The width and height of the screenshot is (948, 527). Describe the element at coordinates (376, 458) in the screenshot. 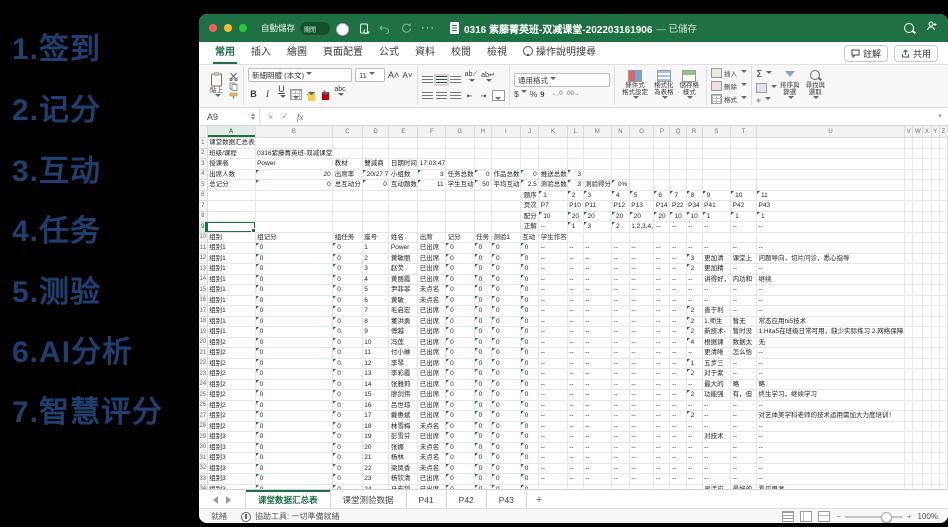

I see `cell-D31: 21` at that location.